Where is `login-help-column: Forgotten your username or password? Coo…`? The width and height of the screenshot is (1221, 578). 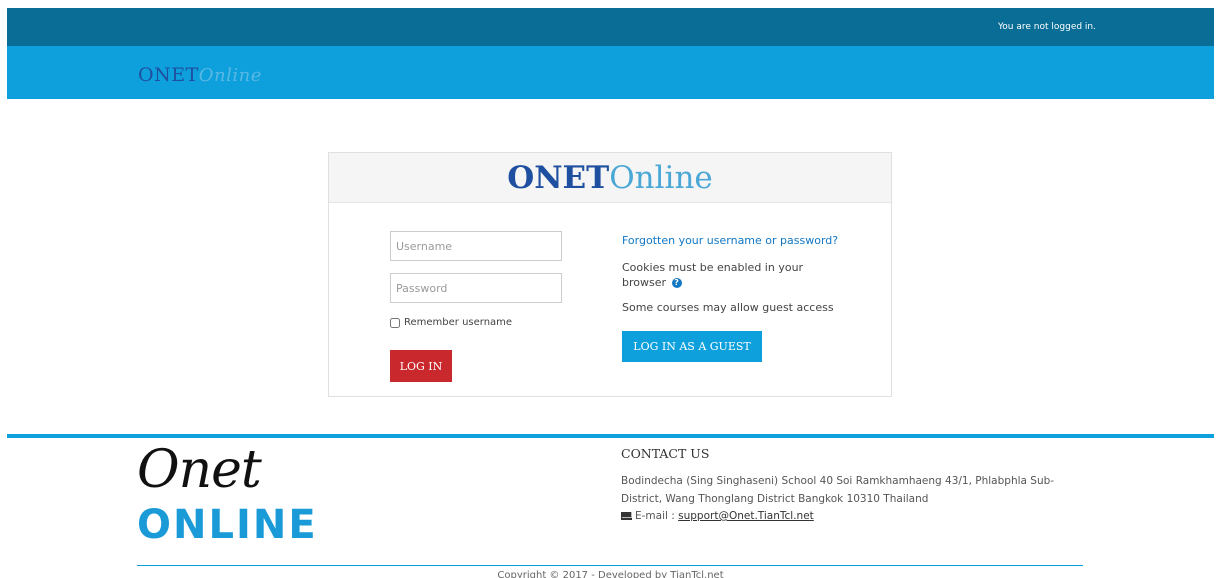
login-help-column: Forgotten your username or password? Coo… is located at coordinates (737, 274).